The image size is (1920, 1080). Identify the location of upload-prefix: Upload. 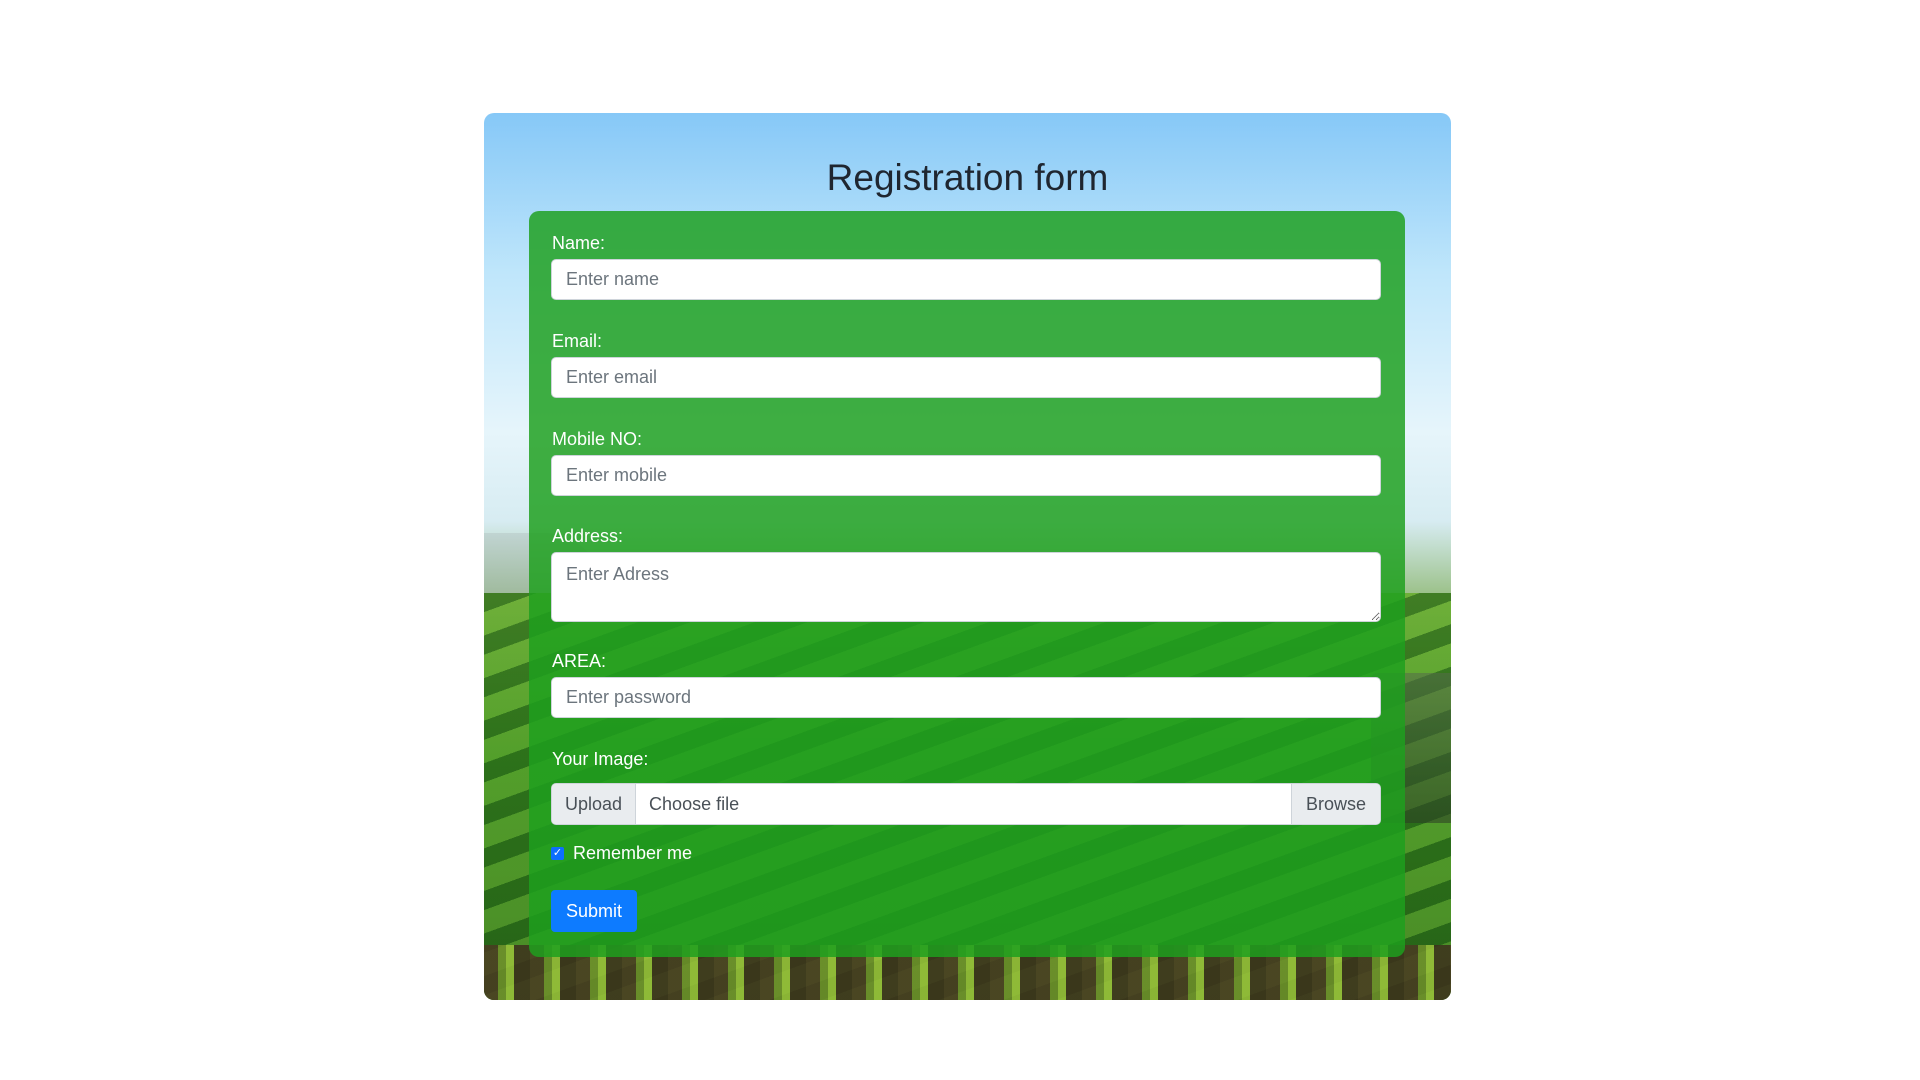
(594, 804).